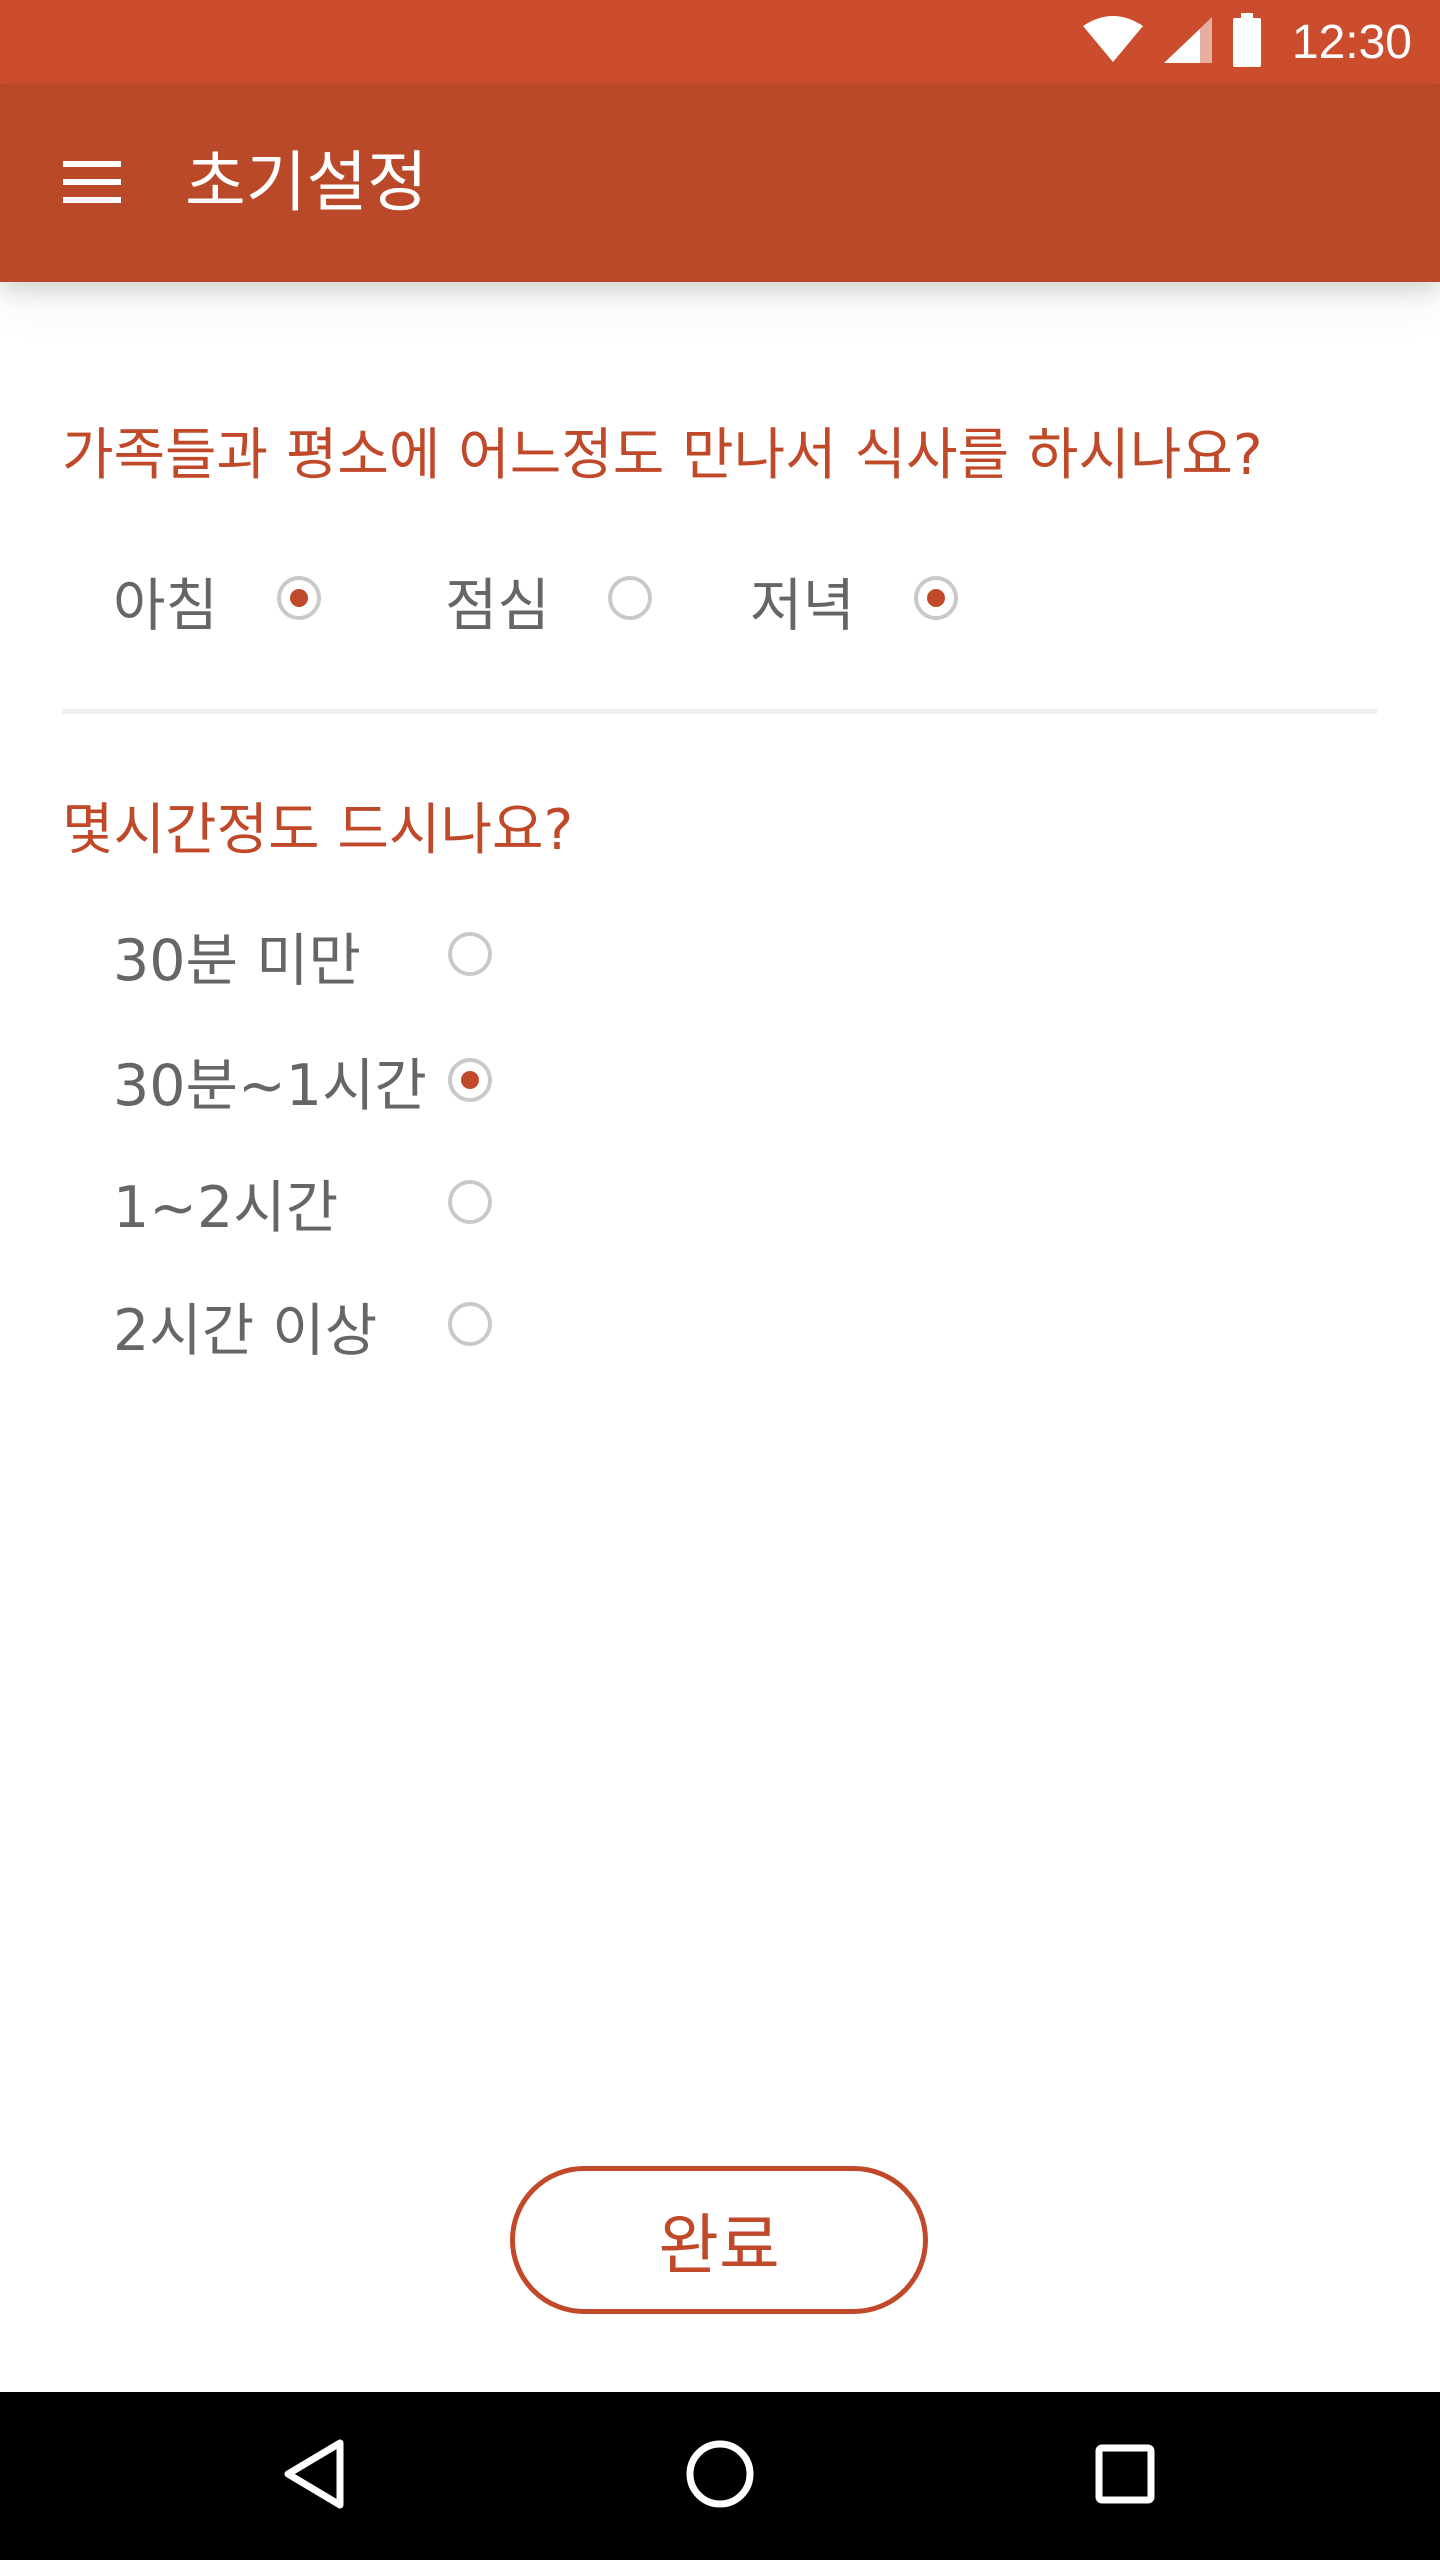  What do you see at coordinates (497, 606) in the screenshot?
I see `option-label: 점심` at bounding box center [497, 606].